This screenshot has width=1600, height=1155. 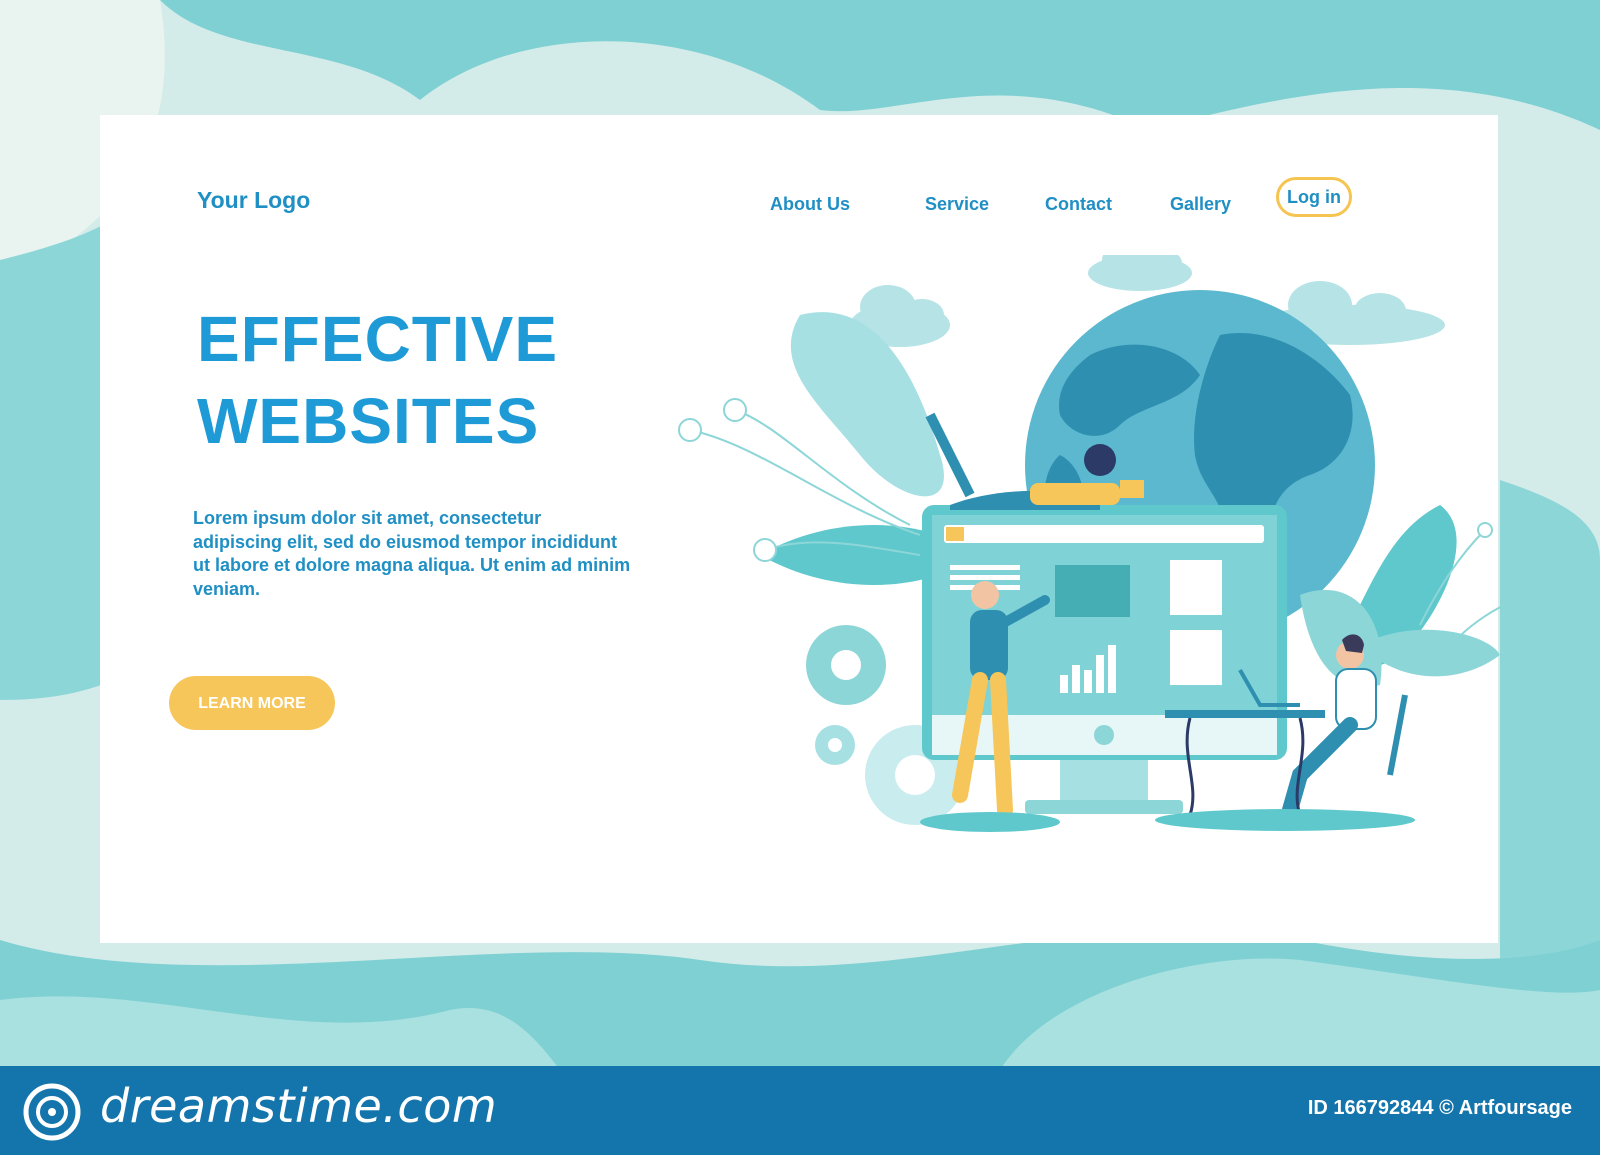 What do you see at coordinates (253, 200) in the screenshot?
I see `site-logo: Your Logo` at bounding box center [253, 200].